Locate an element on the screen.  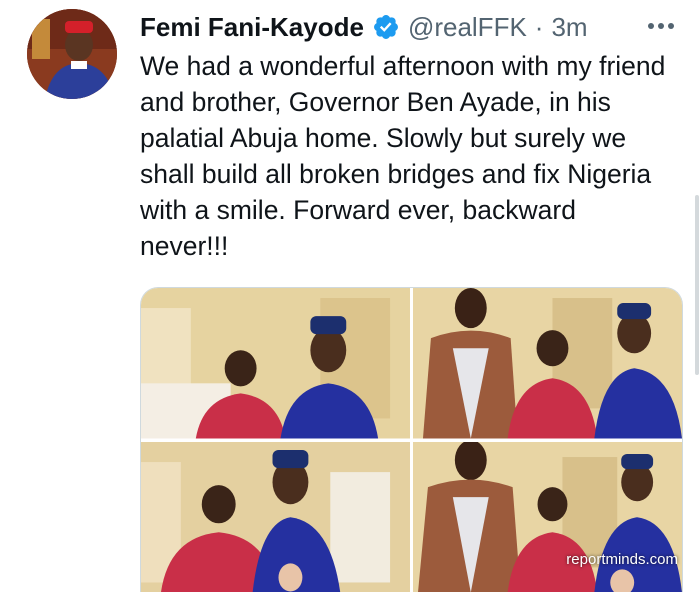
more-options-icon is located at coordinates (661, 26).